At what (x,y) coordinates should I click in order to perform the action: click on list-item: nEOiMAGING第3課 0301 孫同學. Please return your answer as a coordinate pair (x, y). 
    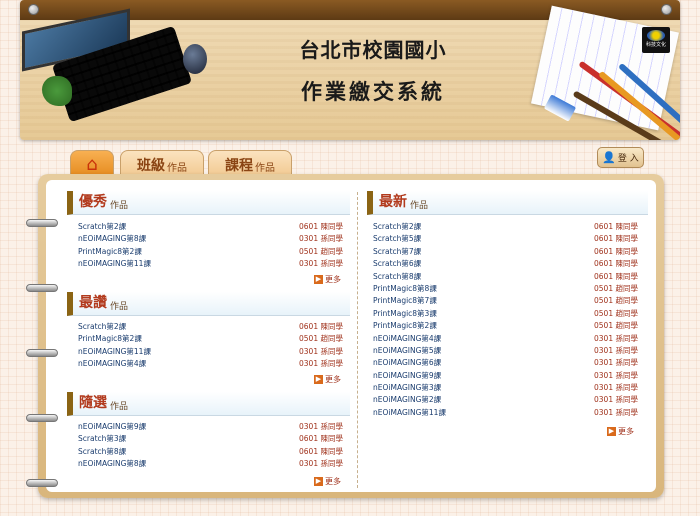
    Looking at the image, I should click on (505, 388).